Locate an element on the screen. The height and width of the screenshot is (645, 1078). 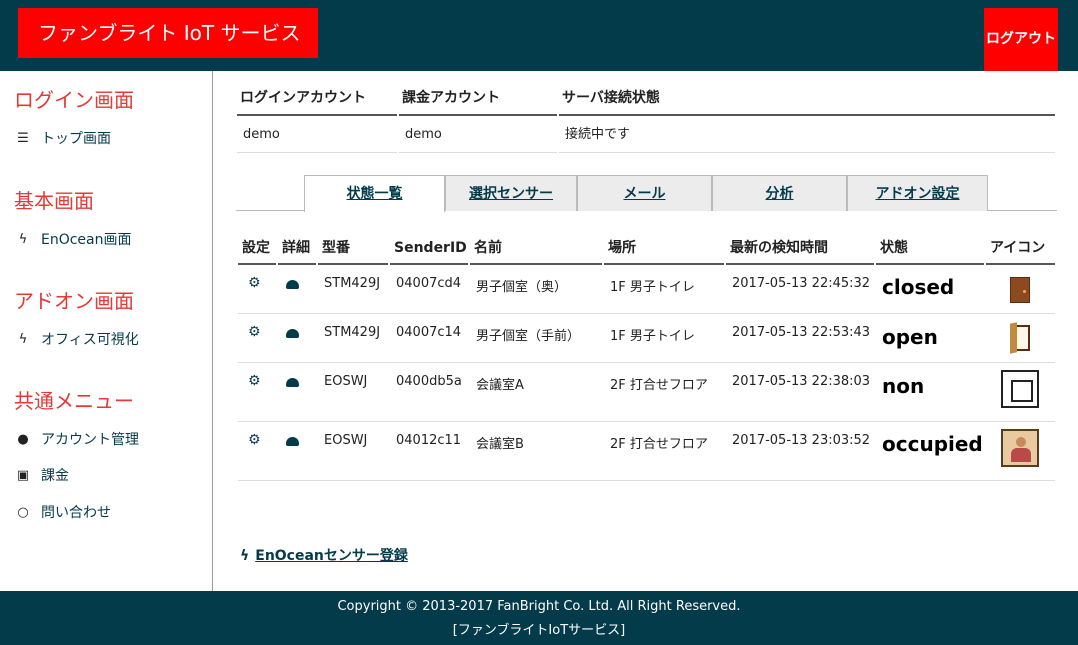
sidebar-item-account: ● アカウント管理 is located at coordinates (77, 439).